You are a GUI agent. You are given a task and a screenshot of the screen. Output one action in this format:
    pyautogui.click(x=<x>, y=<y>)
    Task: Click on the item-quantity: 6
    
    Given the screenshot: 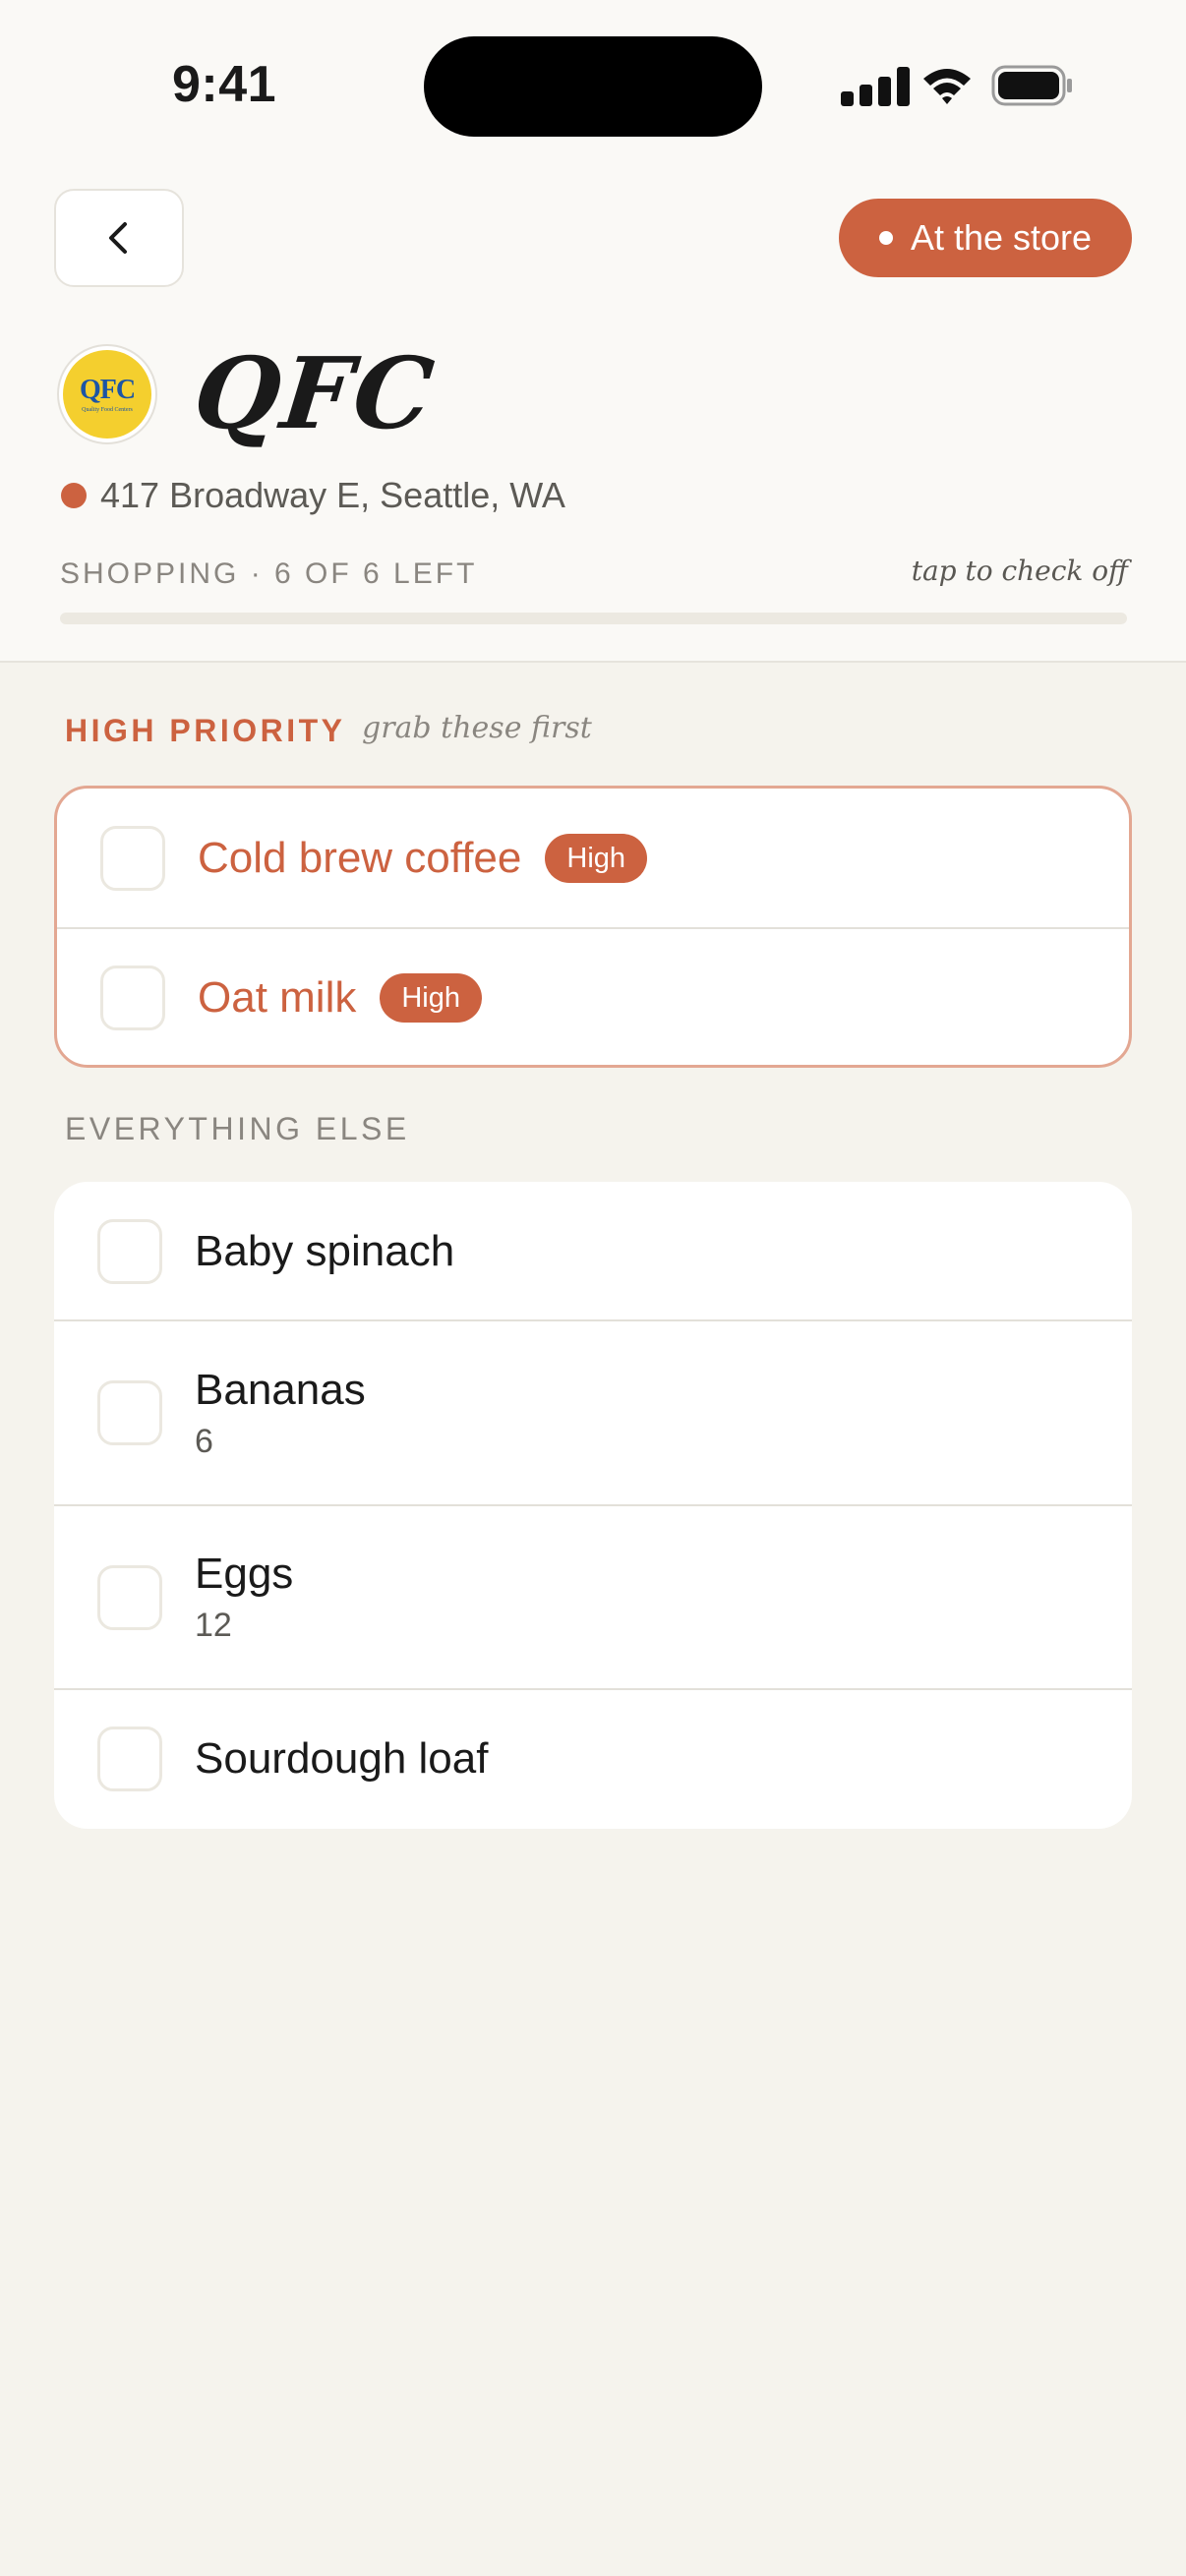 What is the action you would take?
    pyautogui.click(x=204, y=1441)
    